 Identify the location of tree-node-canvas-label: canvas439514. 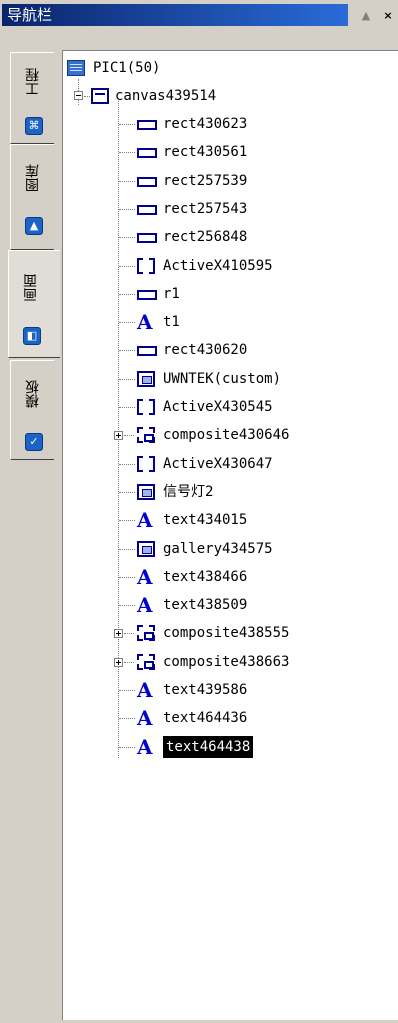
(166, 96).